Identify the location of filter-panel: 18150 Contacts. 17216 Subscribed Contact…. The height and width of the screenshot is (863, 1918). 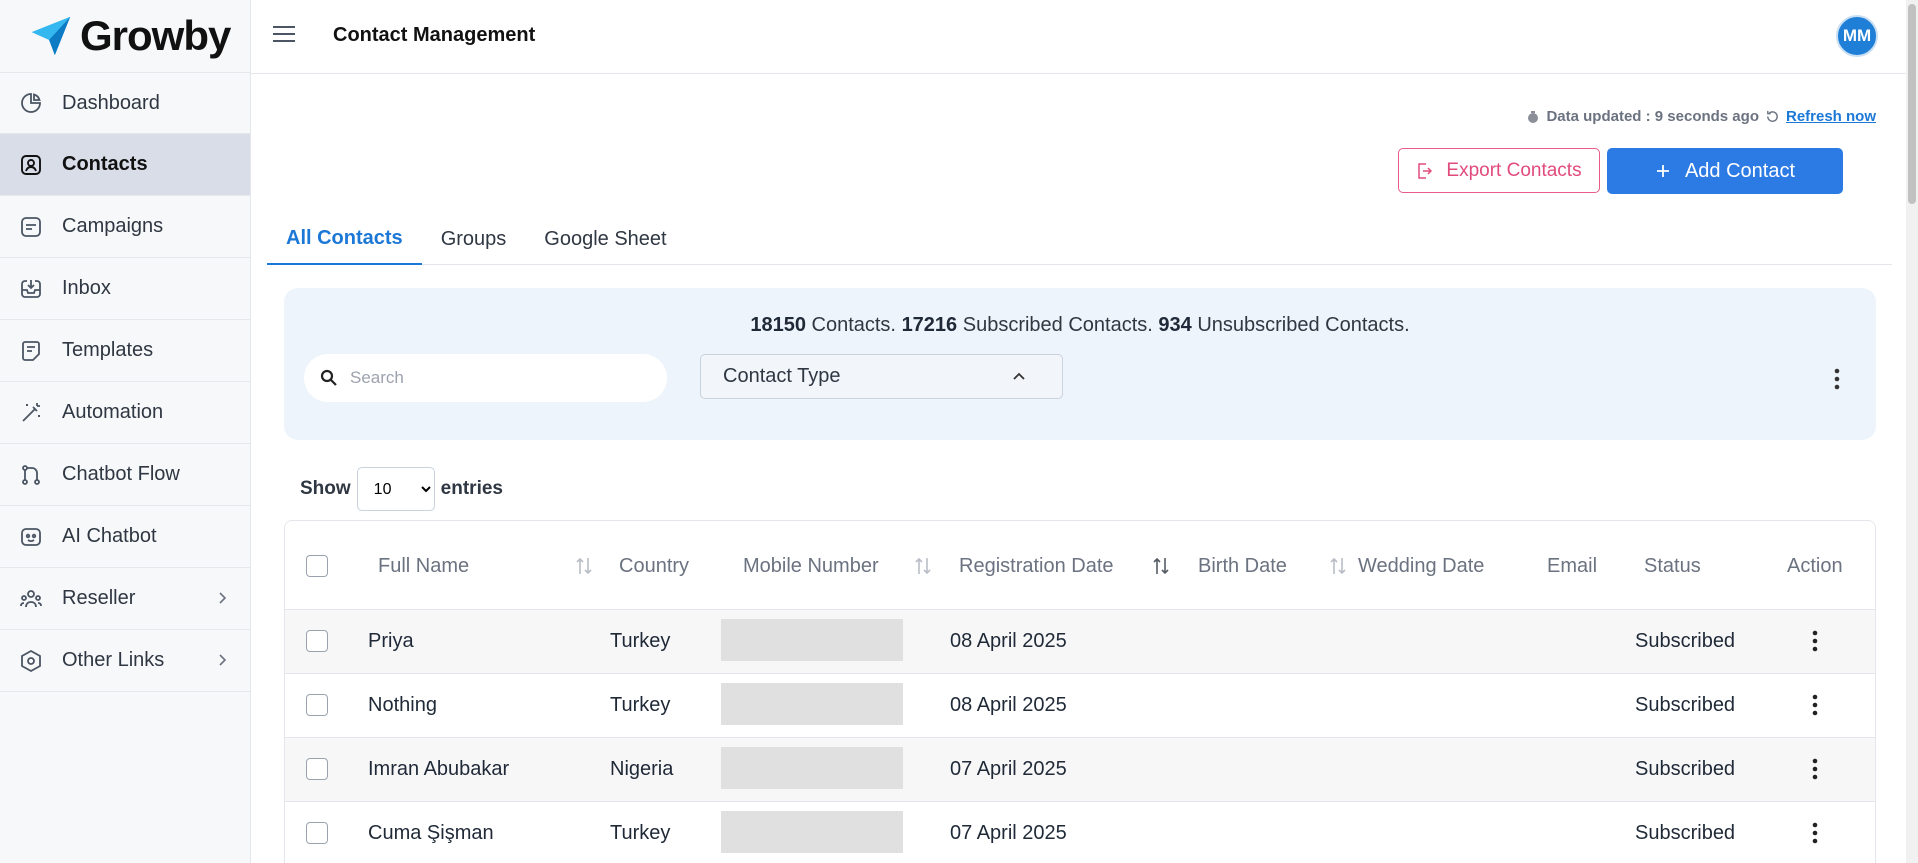
(1080, 364).